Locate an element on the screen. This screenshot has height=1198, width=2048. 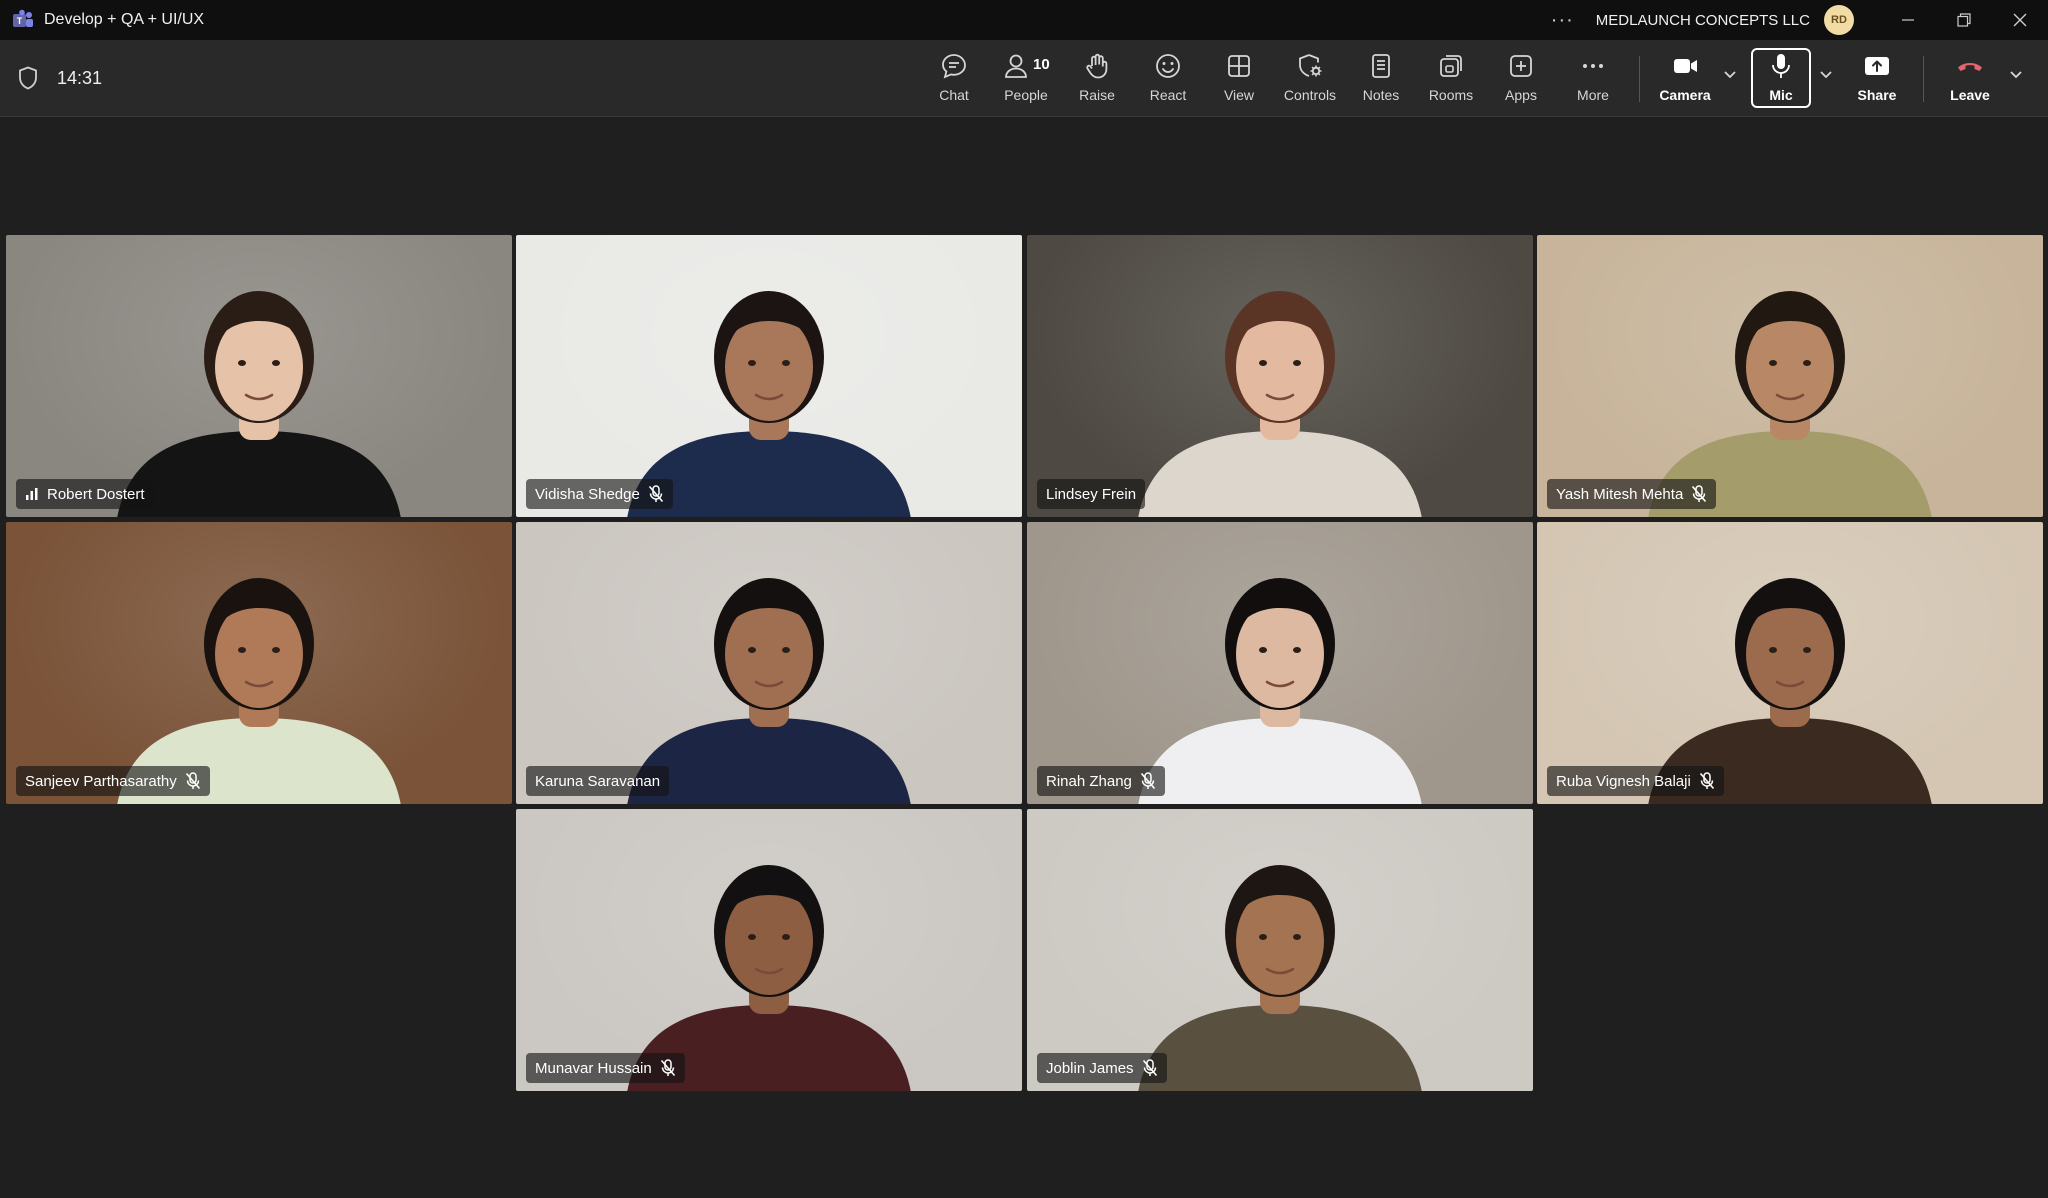
camera-options-chevron-icon is located at coordinates (1730, 75).